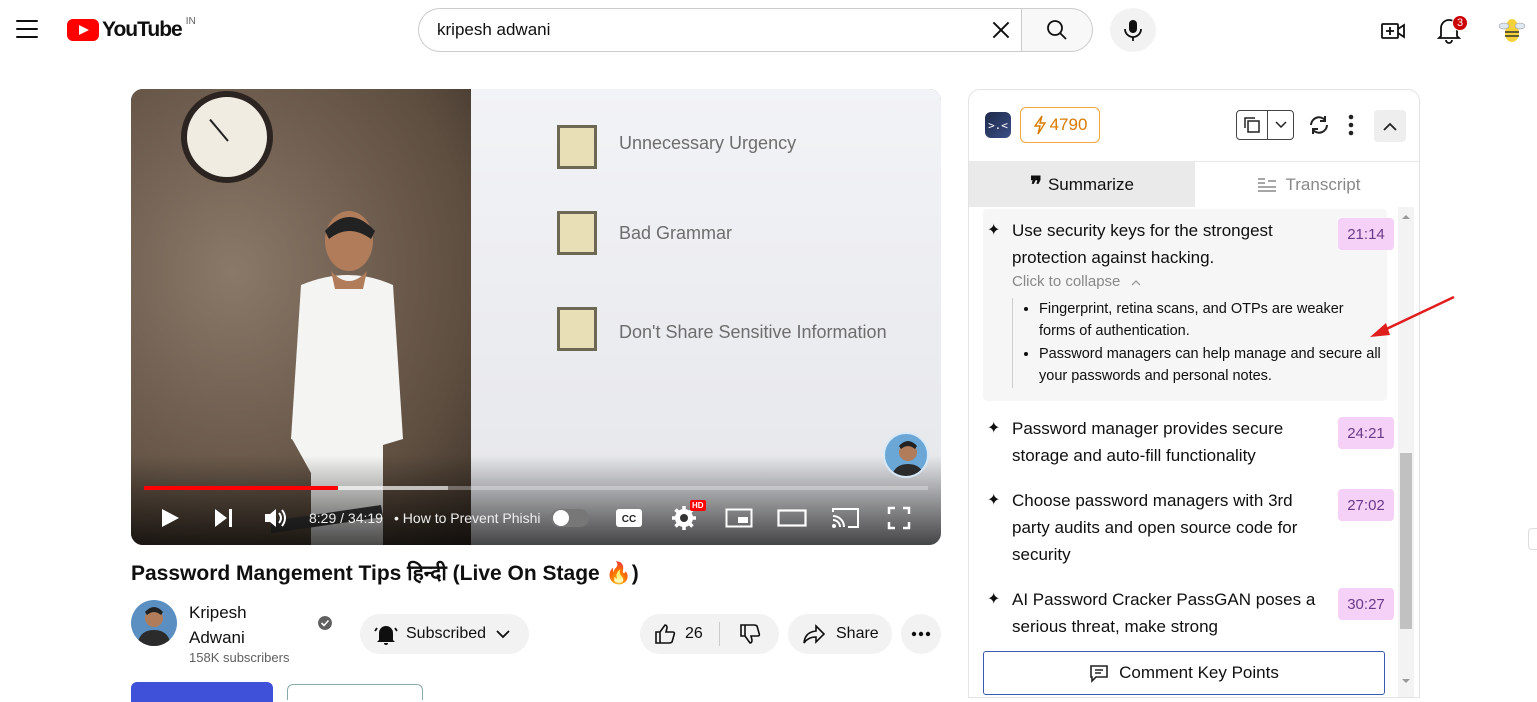 Image resolution: width=1537 pixels, height=702 pixels. Describe the element at coordinates (570, 518) in the screenshot. I see `autoplay-toggle` at that location.